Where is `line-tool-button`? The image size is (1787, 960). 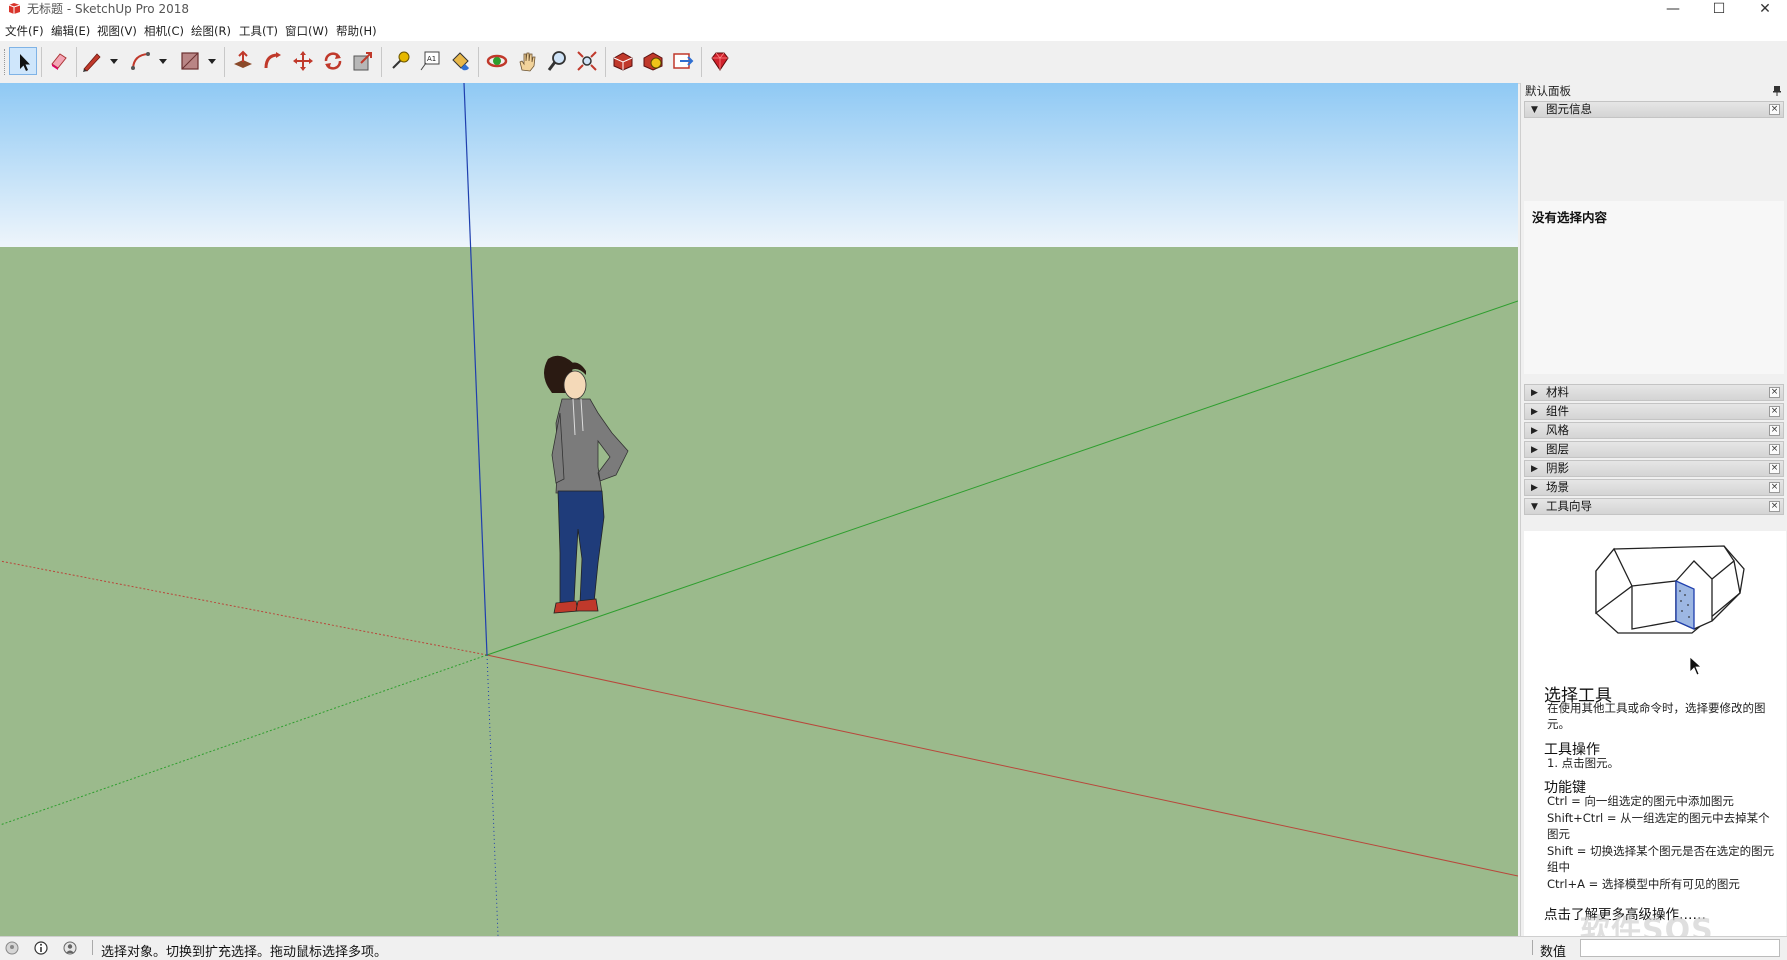 line-tool-button is located at coordinates (92, 61).